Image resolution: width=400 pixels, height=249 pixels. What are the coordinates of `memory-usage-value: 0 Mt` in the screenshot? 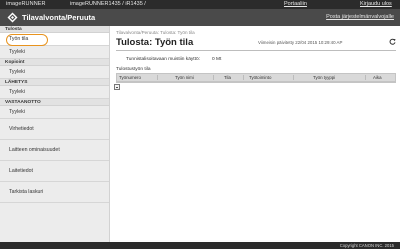 It's located at (217, 59).